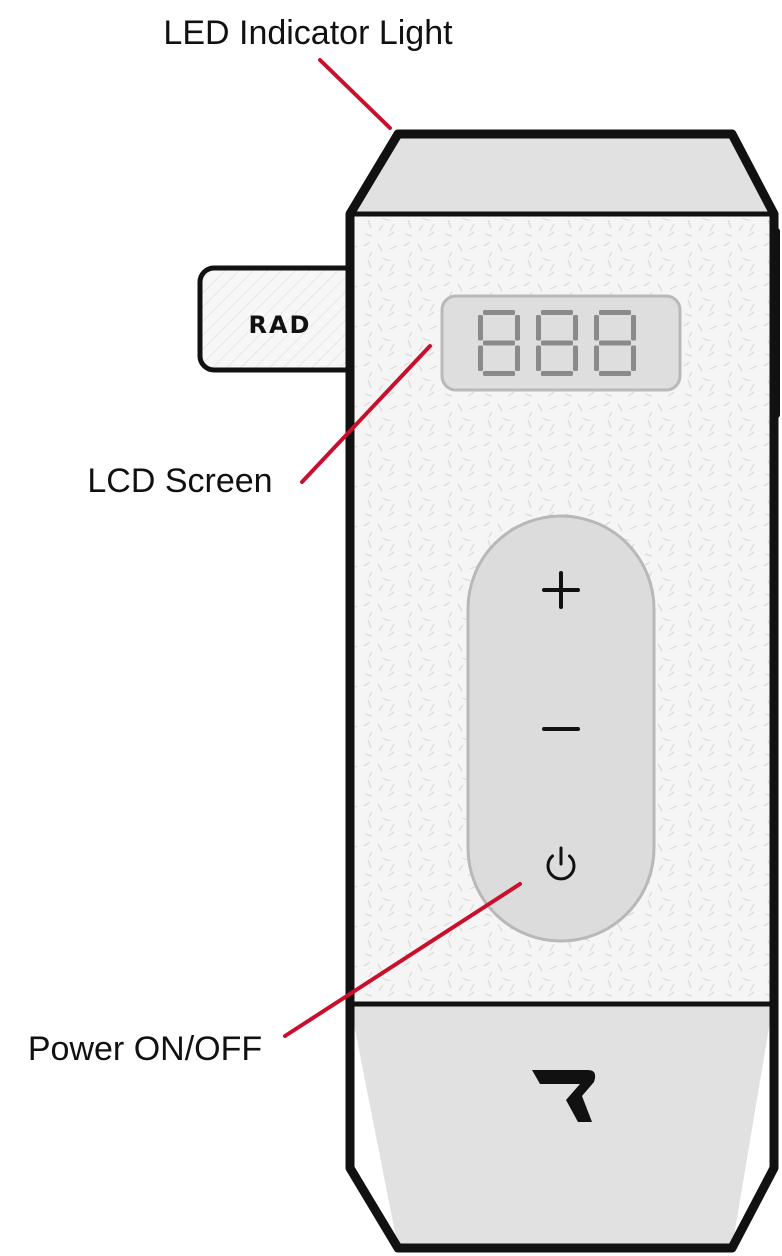  Describe the element at coordinates (179, 481) in the screenshot. I see `callout-lcd-label: LCD Screen` at that location.